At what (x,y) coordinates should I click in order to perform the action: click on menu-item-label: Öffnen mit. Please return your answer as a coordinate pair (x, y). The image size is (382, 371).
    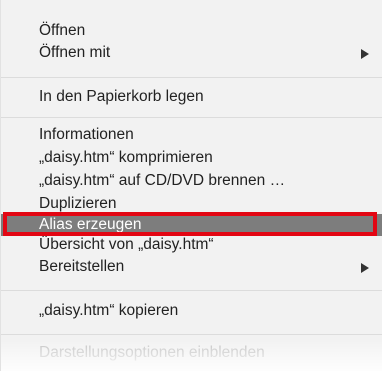
    Looking at the image, I should click on (75, 52).